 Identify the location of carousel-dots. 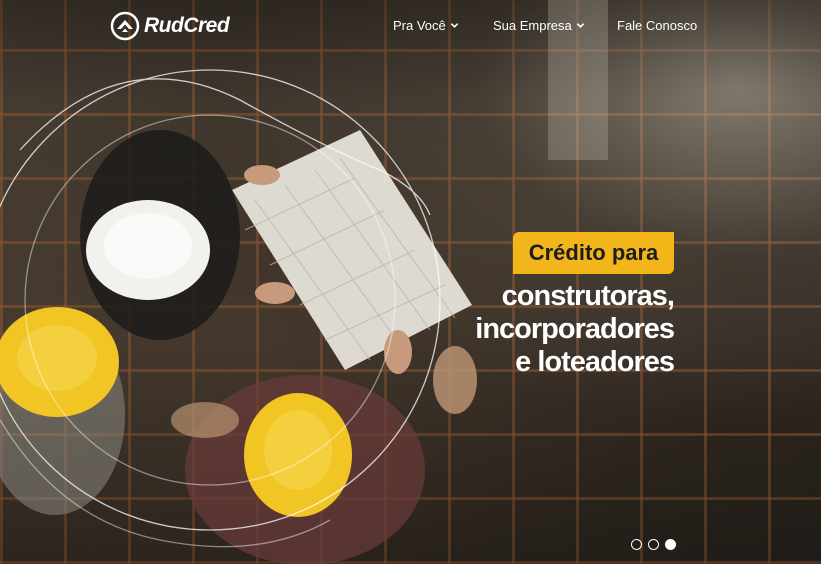
(653, 544).